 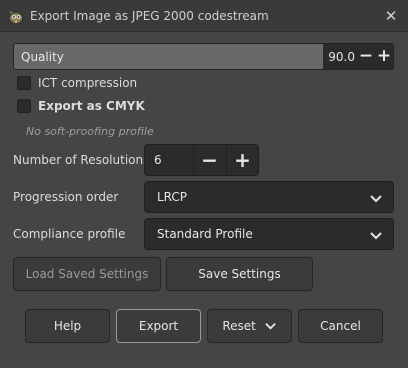 What do you see at coordinates (203, 56) in the screenshot?
I see `quality-slider: Quality 90.0 − +` at bounding box center [203, 56].